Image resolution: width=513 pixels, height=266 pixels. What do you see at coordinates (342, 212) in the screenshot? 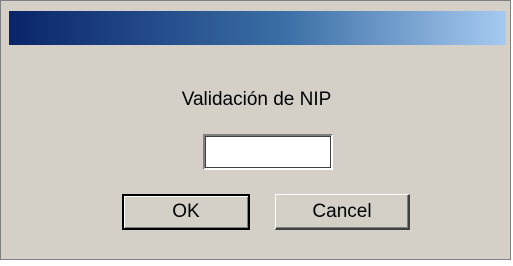
I see `cancel-button: Cancel` at bounding box center [342, 212].